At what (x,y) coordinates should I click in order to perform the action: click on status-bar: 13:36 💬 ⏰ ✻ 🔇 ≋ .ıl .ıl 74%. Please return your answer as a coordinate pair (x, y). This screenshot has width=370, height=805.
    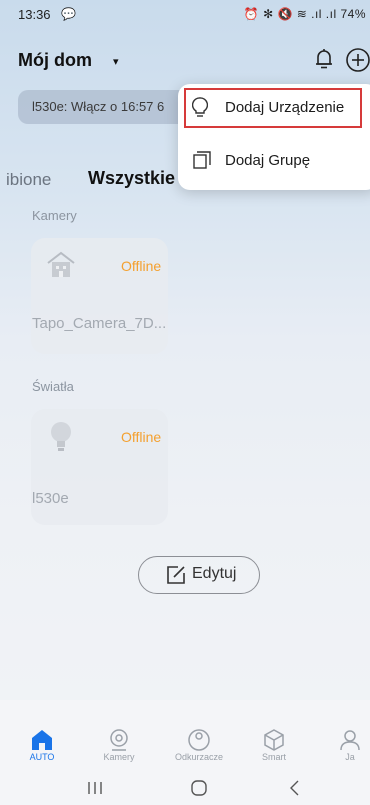
    Looking at the image, I should click on (185, 15).